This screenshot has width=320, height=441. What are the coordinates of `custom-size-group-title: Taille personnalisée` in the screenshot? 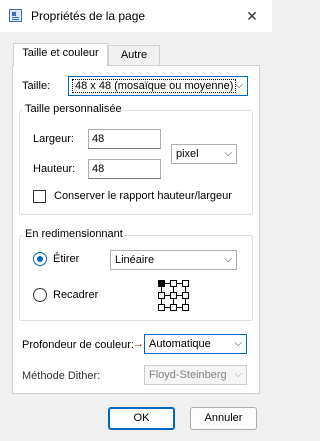 It's located at (73, 109).